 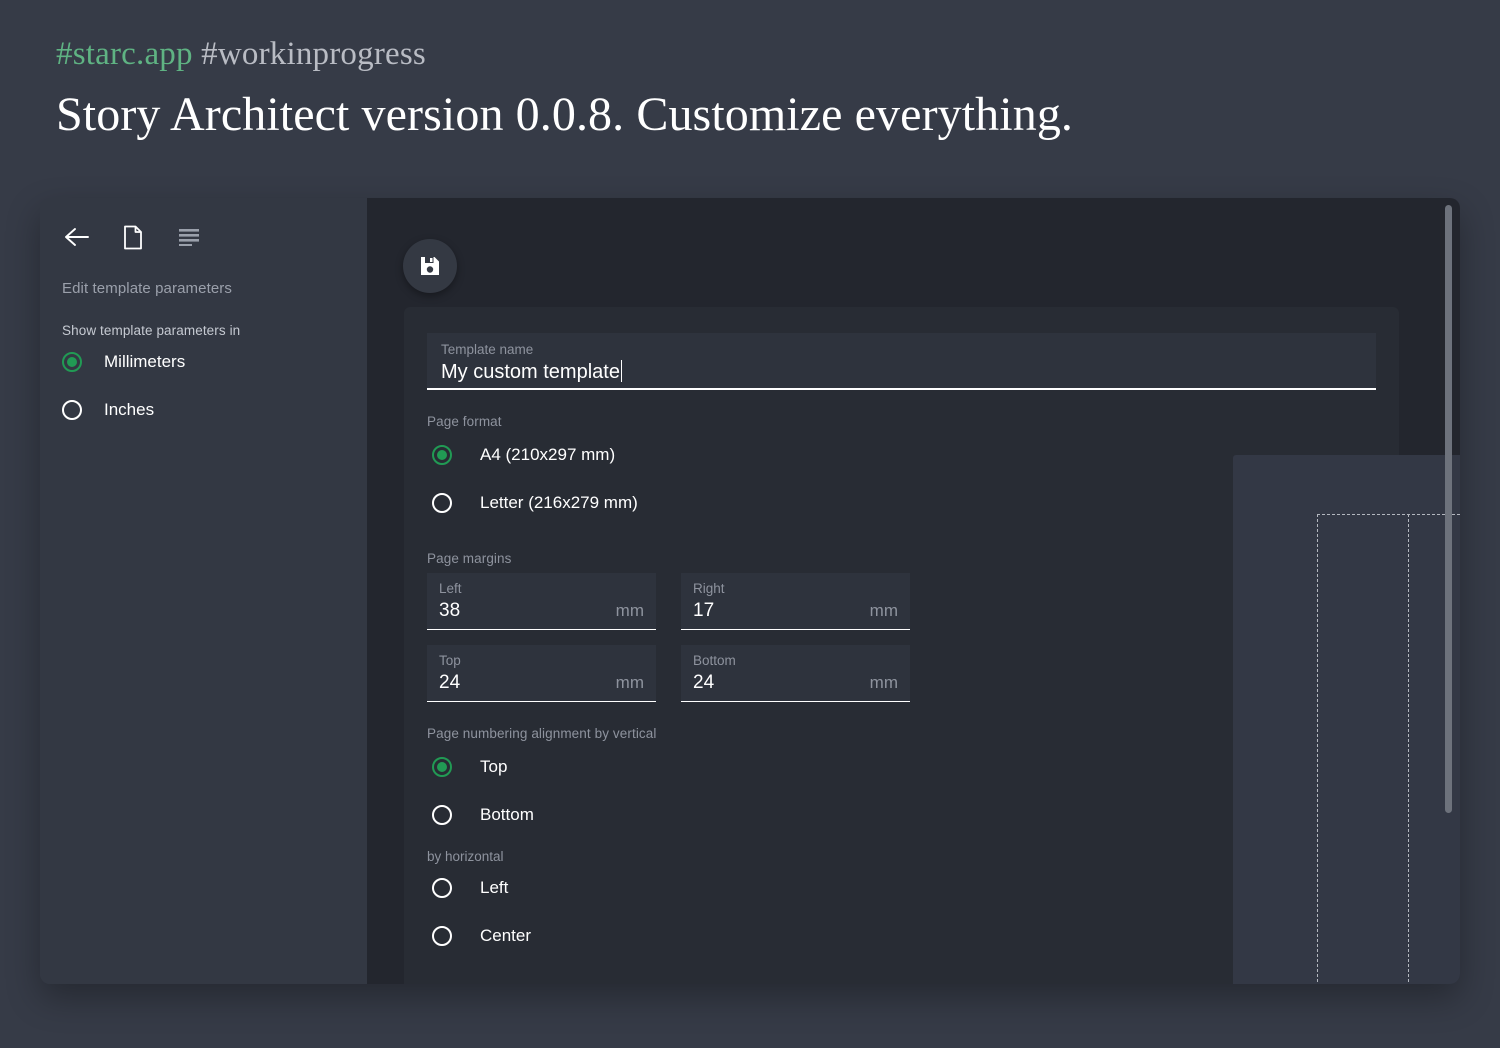 I want to click on margin-left-field: Left 38 mm, so click(x=541, y=601).